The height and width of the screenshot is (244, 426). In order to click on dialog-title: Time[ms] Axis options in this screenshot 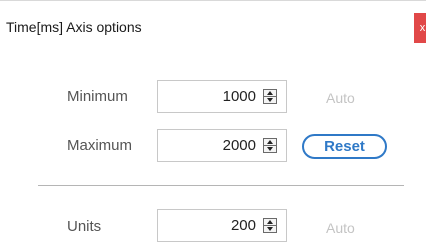, I will do `click(74, 27)`.